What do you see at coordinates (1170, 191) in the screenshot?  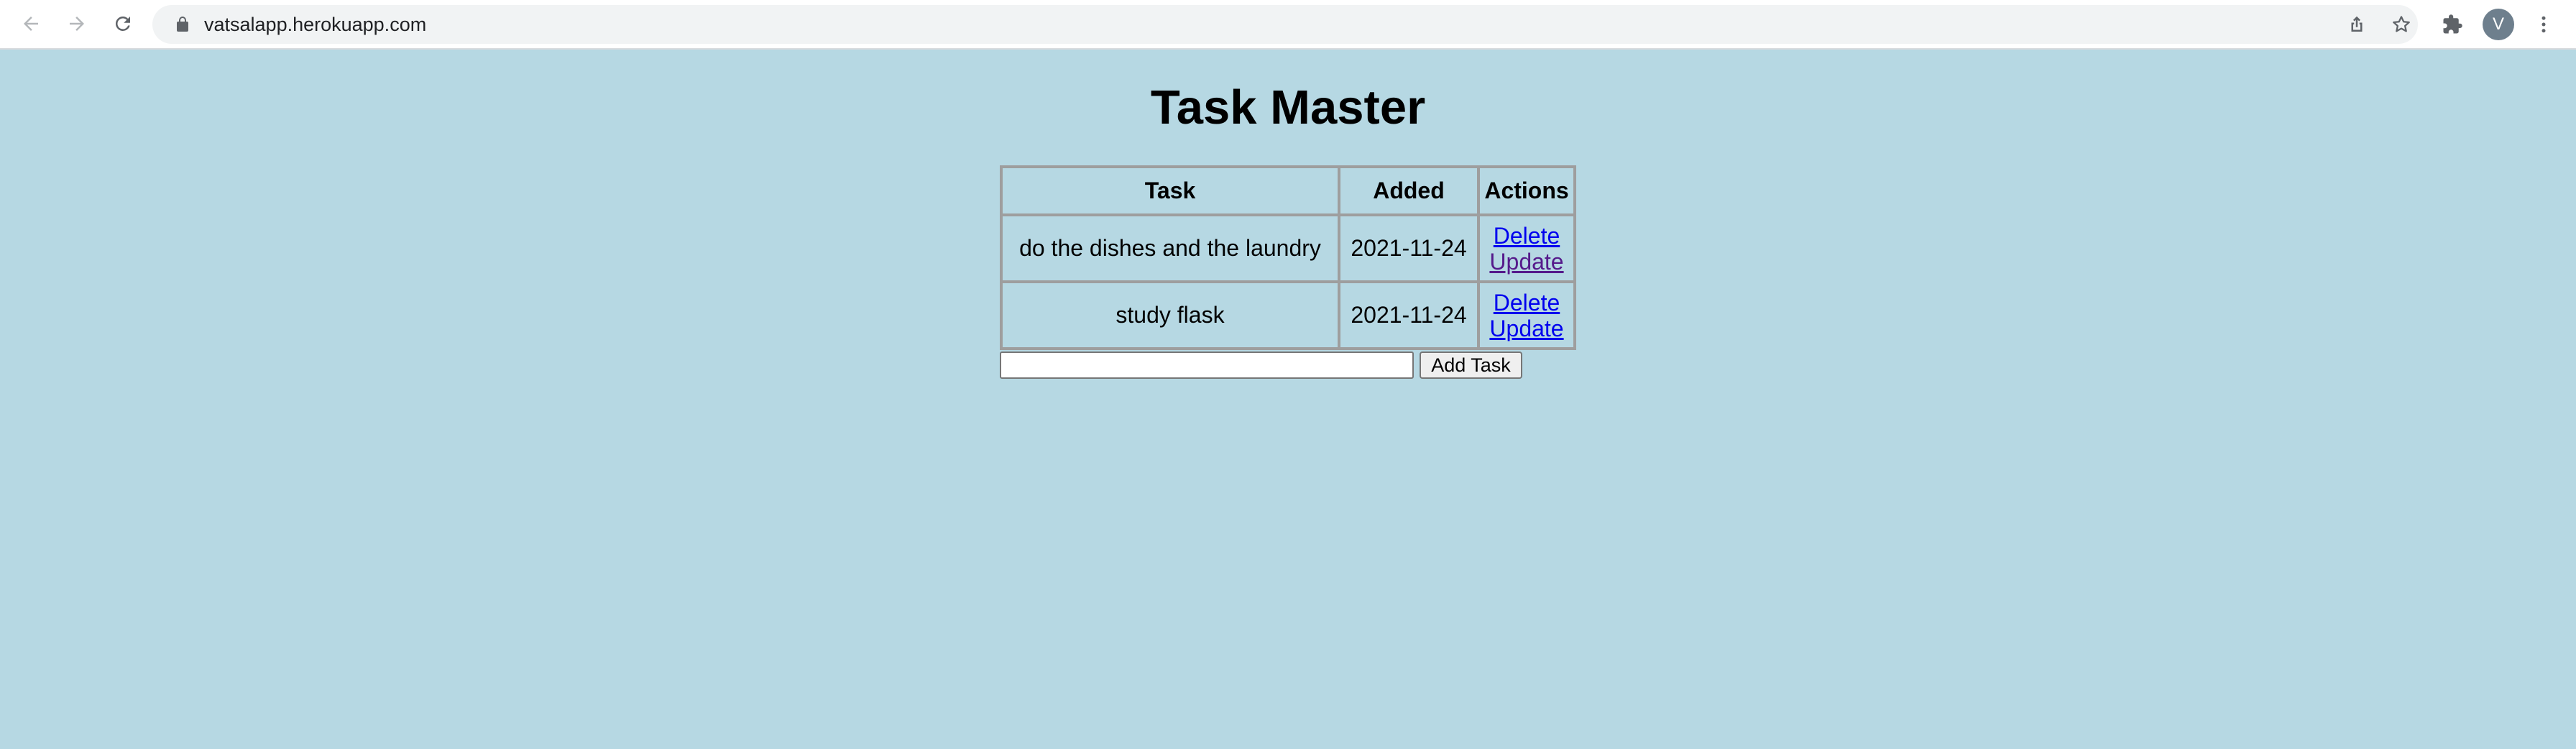 I see `header-task: Task` at bounding box center [1170, 191].